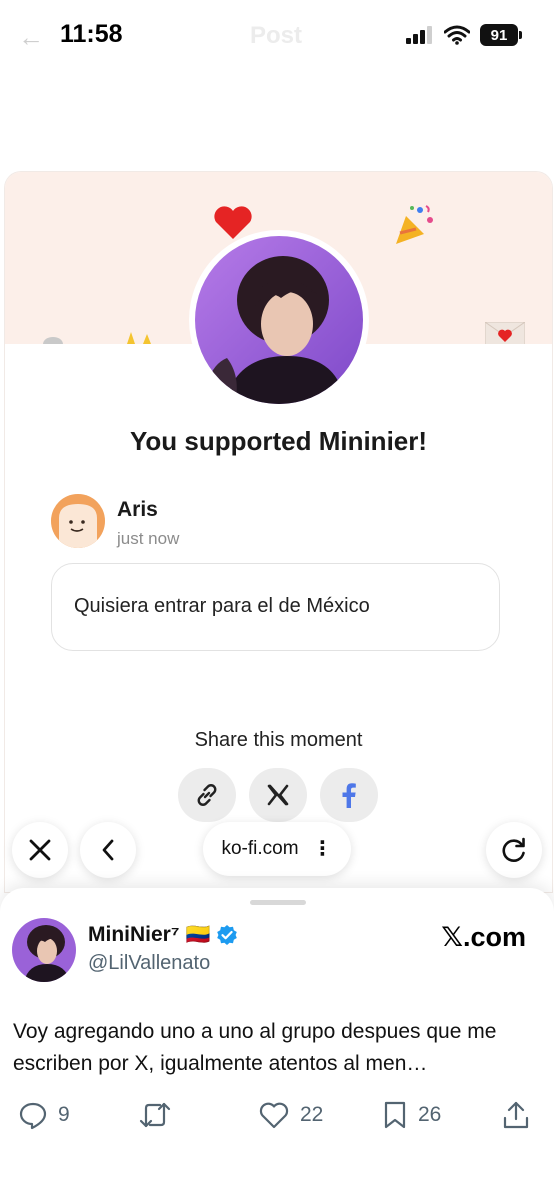 The height and width of the screenshot is (1199, 554). Describe the element at coordinates (64, 1114) in the screenshot. I see `reply-count: 9` at that location.